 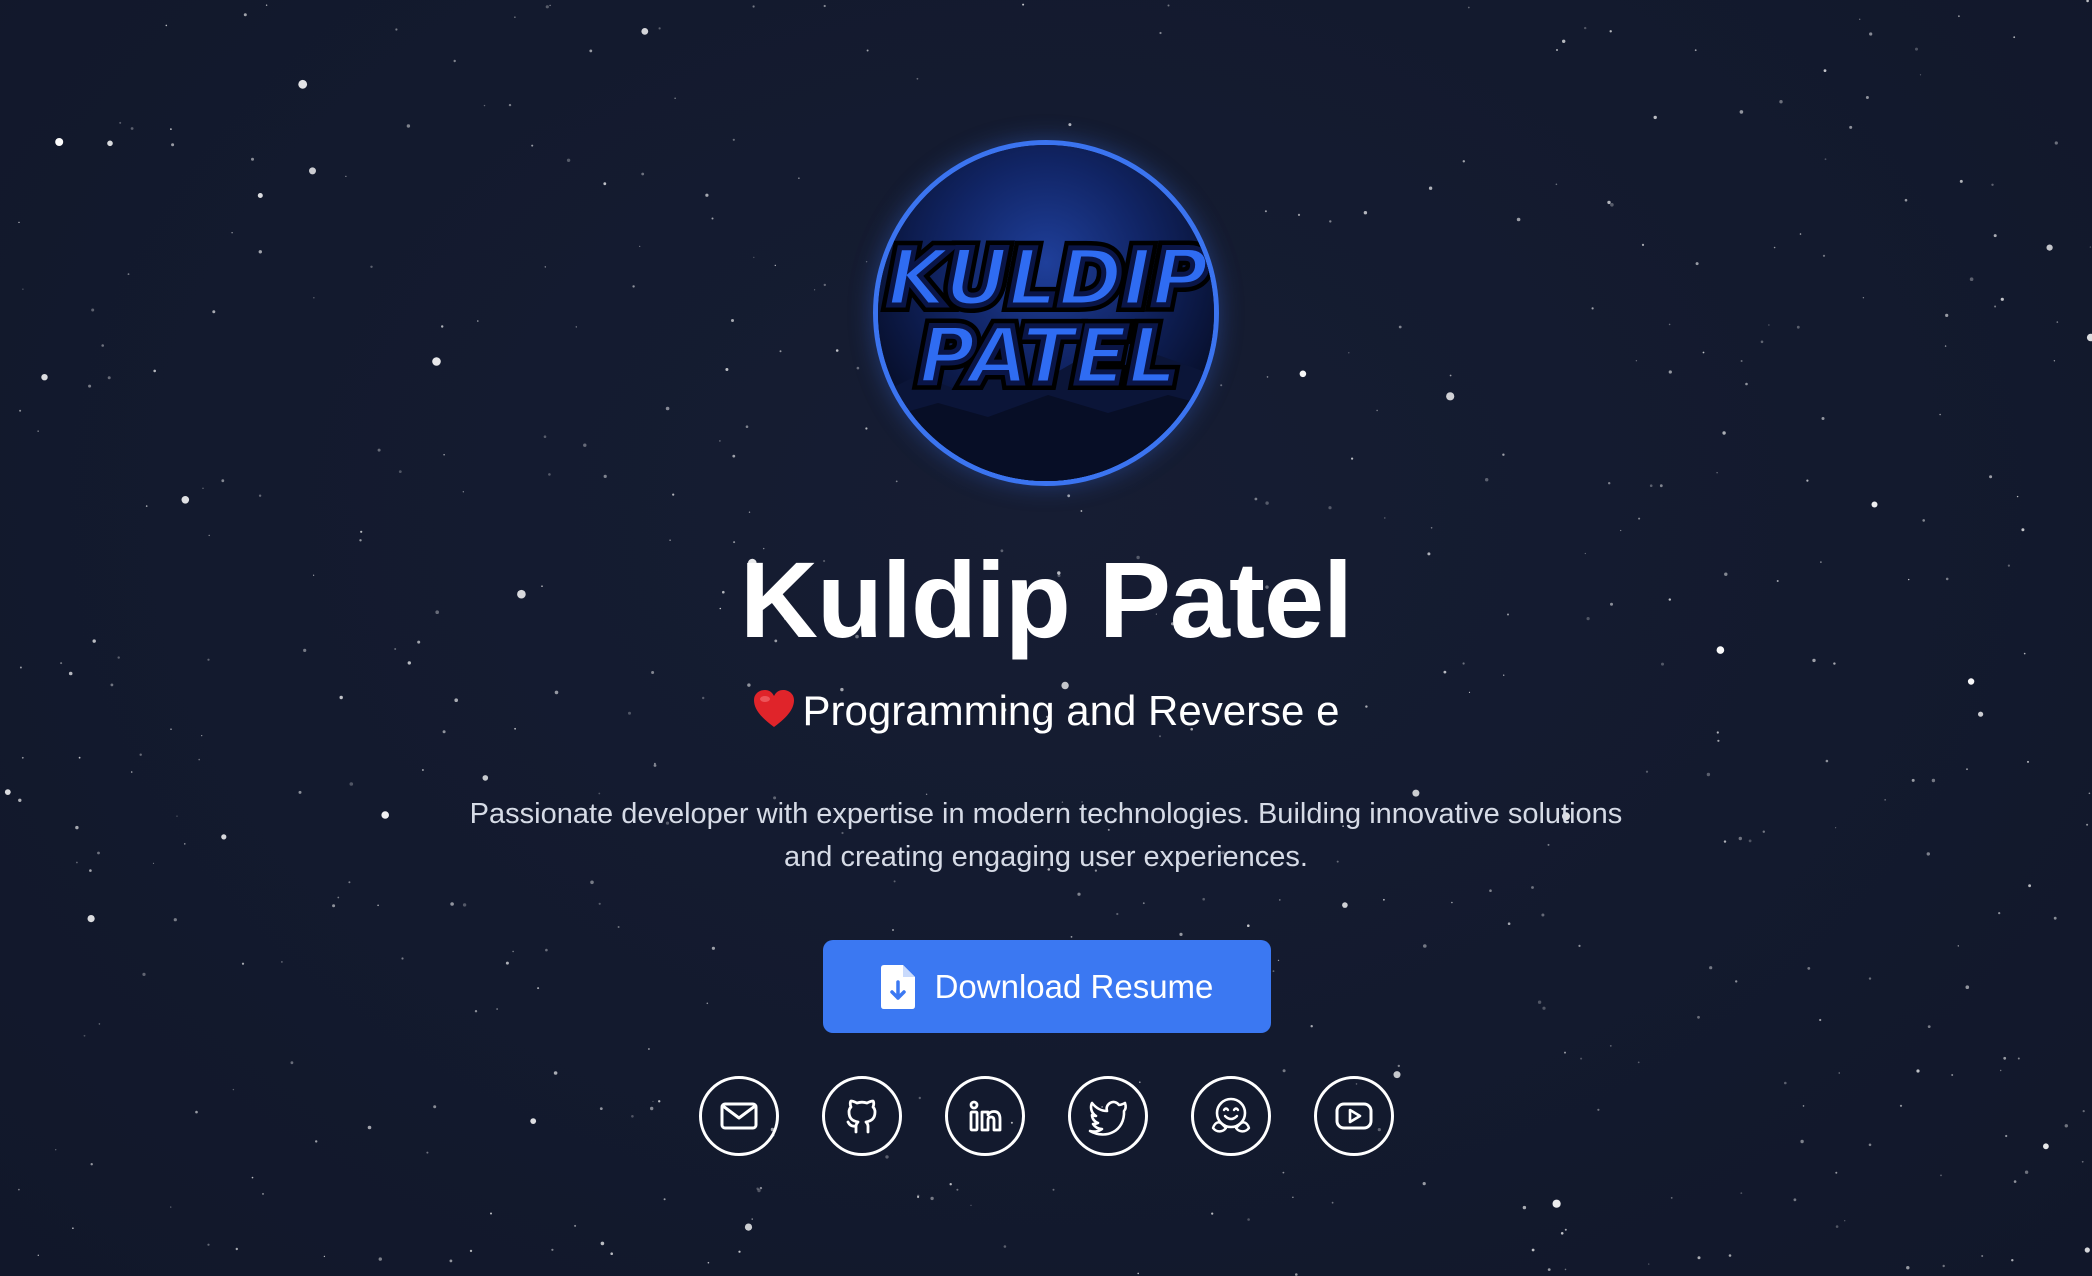 I want to click on file-download-icon, so click(x=897, y=986).